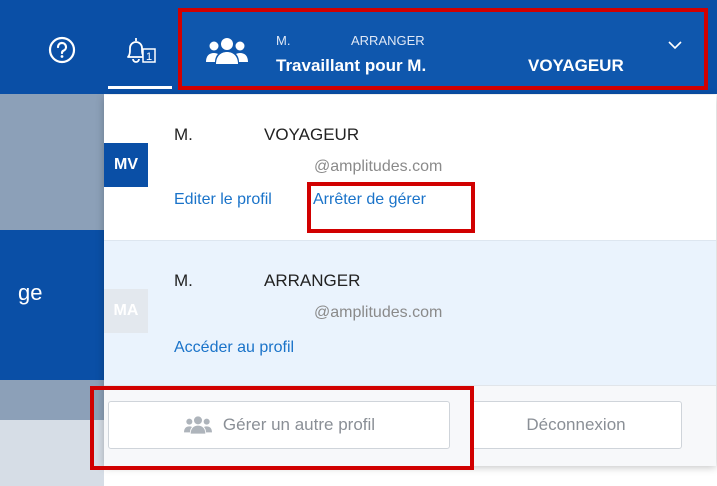 Image resolution: width=717 pixels, height=486 pixels. I want to click on arranger-title: M., so click(283, 40).